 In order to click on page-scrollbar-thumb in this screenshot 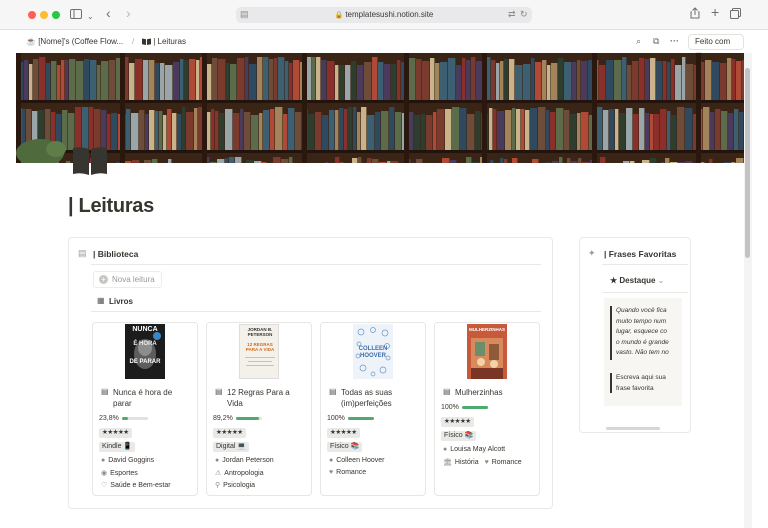, I will do `click(747, 163)`.